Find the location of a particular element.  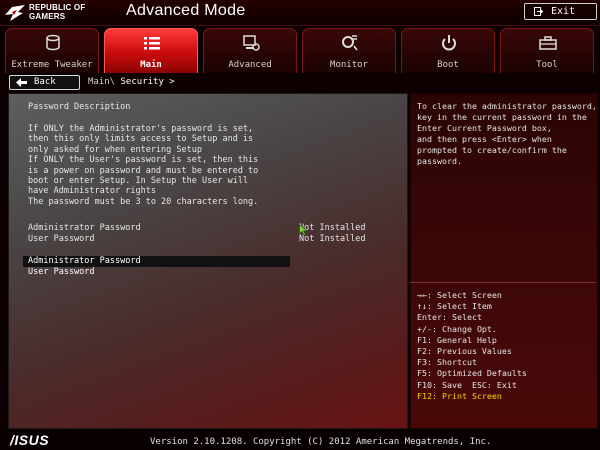

tab-label: Monitor is located at coordinates (349, 65).